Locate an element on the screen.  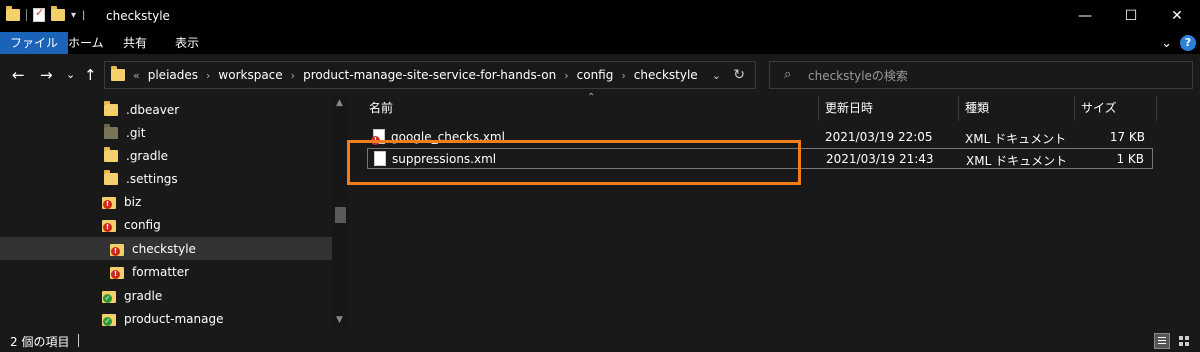
sidebar-item-gradle: ✓ gradle is located at coordinates (166, 295).